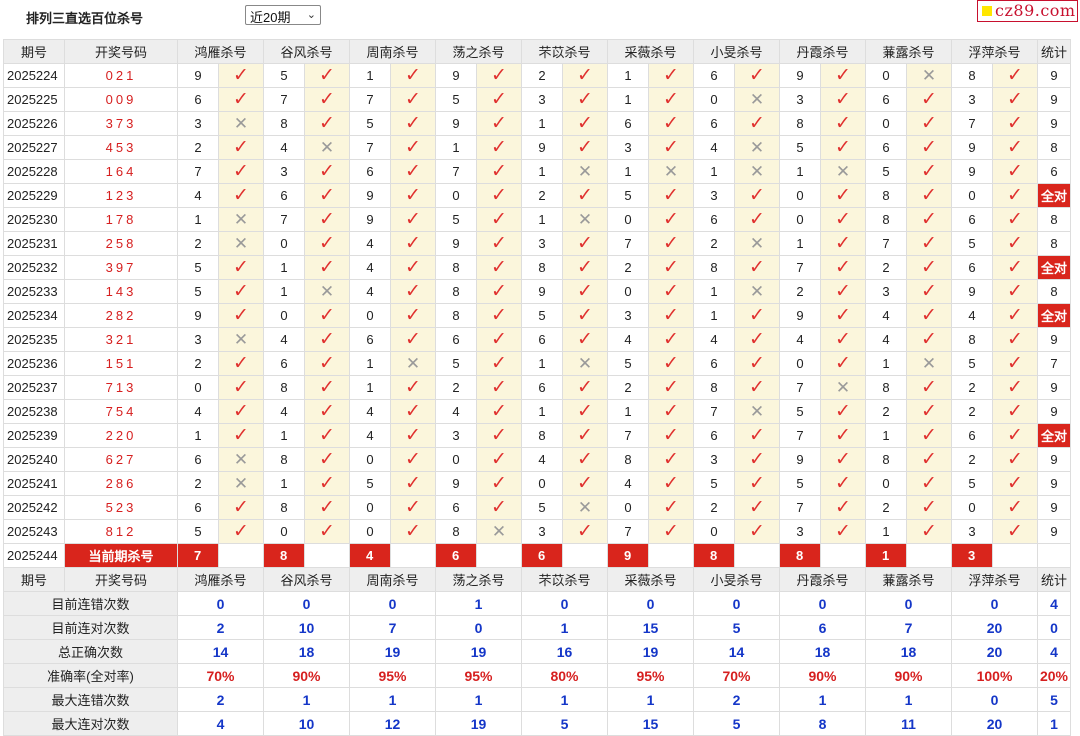 Image resolution: width=1080 pixels, height=736 pixels. I want to click on draw-number-cell: 151, so click(121, 363).